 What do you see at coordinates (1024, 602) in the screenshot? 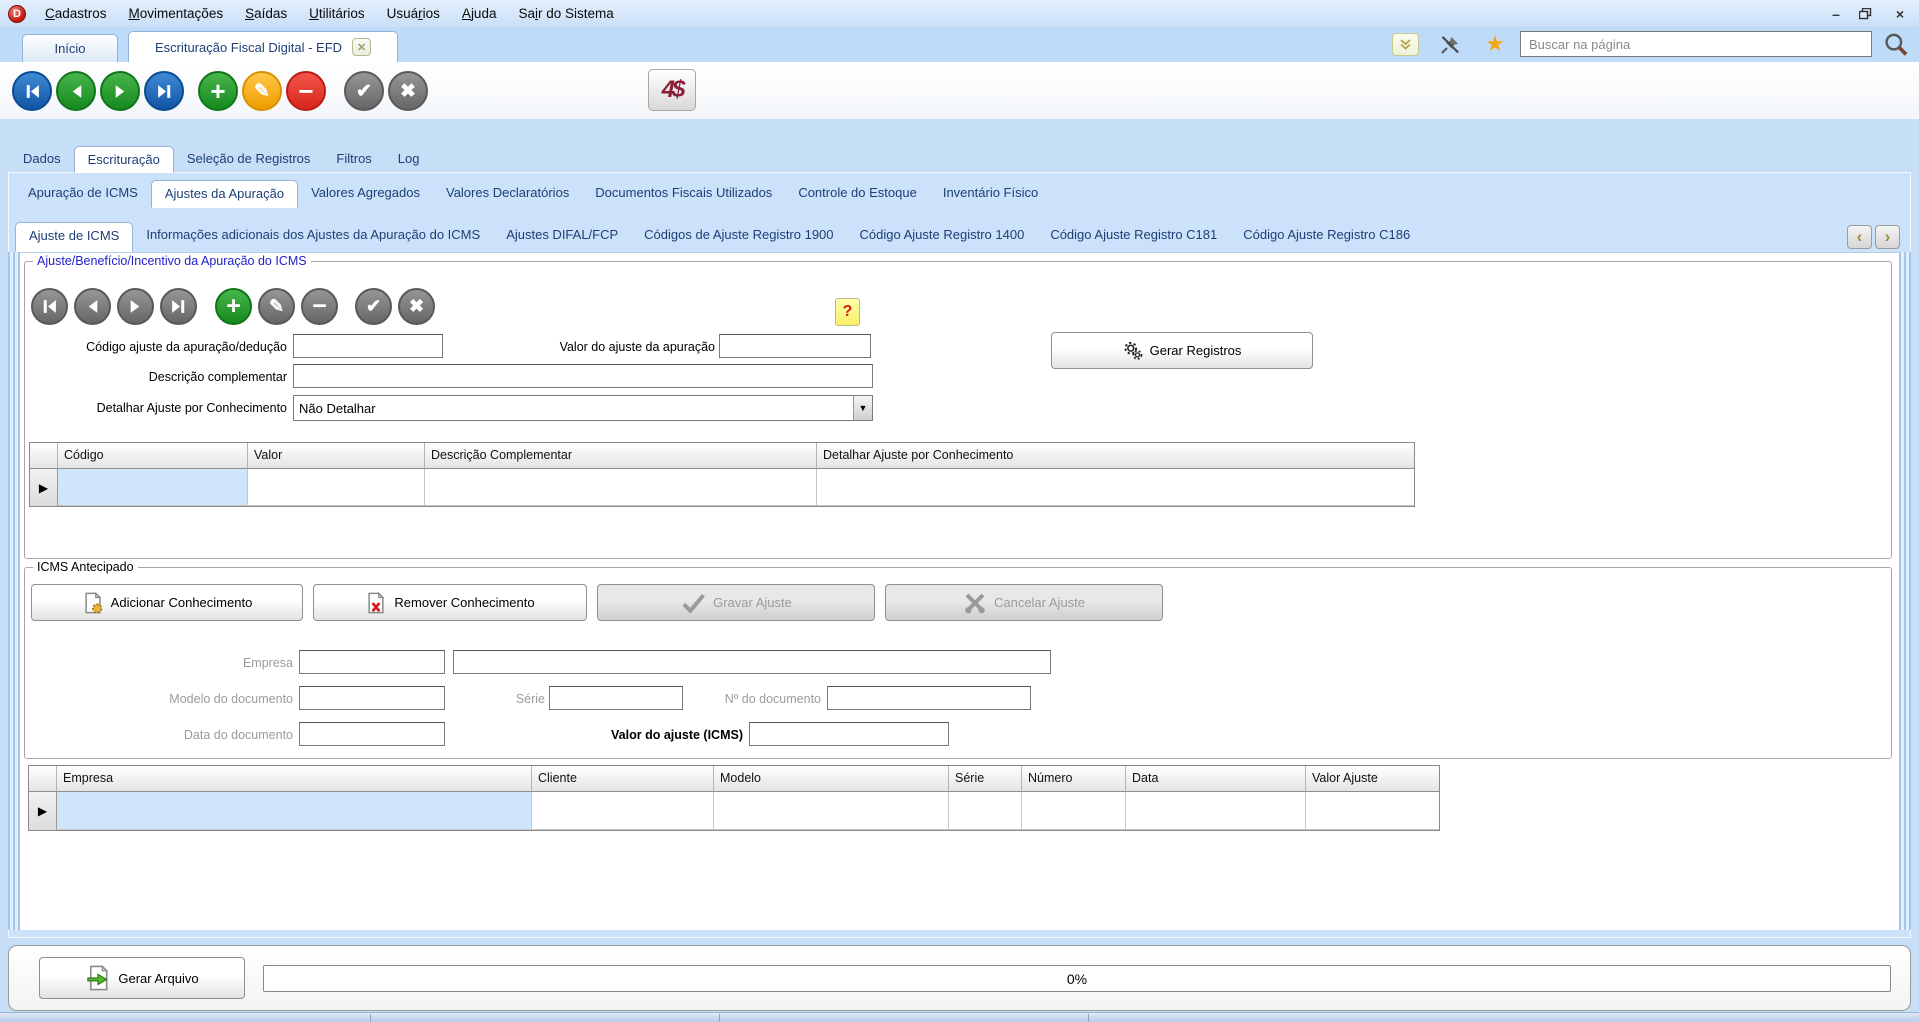
I see `cancelar-ajuste-button: Cancelar Ajuste` at bounding box center [1024, 602].